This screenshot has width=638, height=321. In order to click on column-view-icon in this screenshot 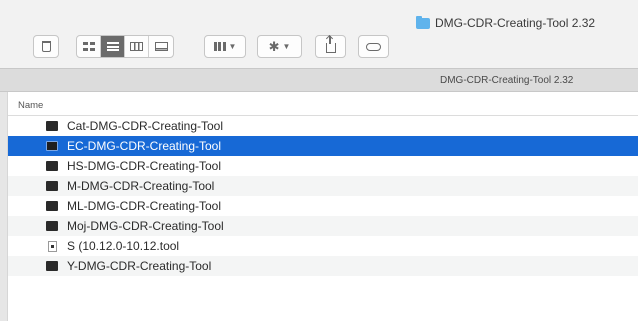, I will do `click(136, 46)`.